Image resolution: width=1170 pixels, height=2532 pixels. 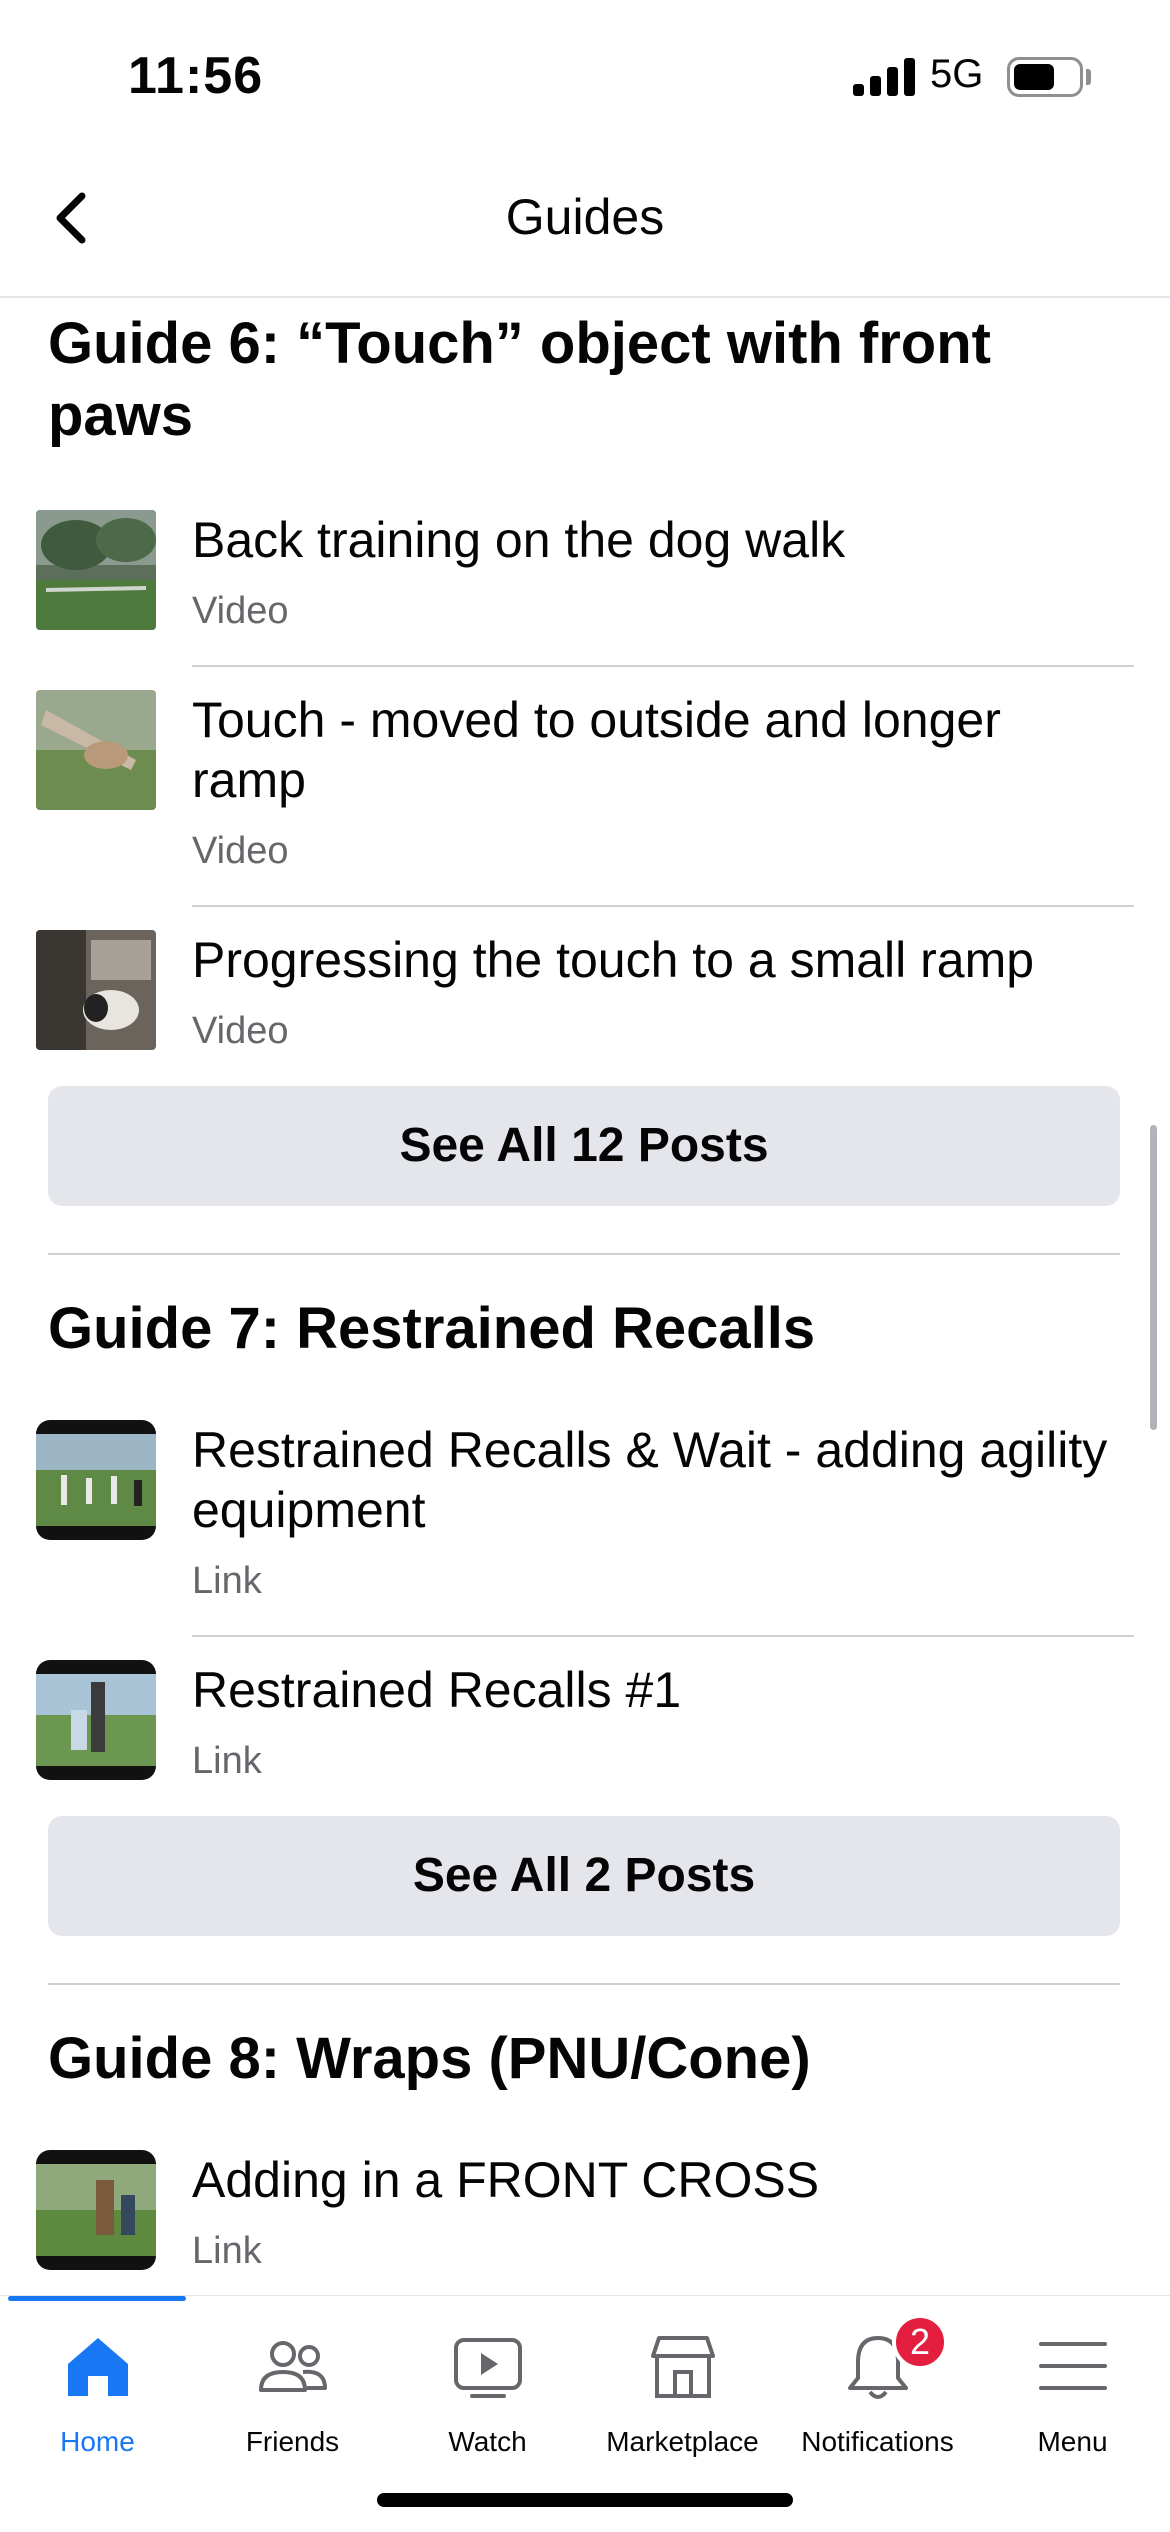 What do you see at coordinates (585, 595) in the screenshot?
I see `list-item: Back training on the dog walk Video` at bounding box center [585, 595].